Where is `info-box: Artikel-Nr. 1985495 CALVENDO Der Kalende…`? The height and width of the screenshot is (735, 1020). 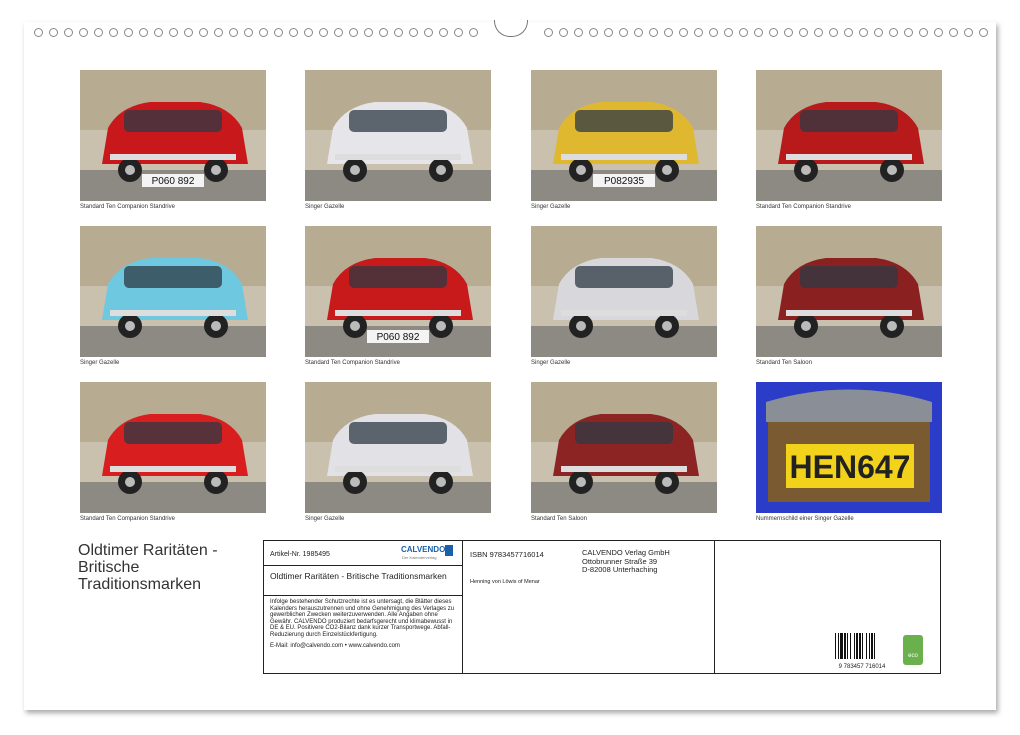 info-box: Artikel-Nr. 1985495 CALVENDO Der Kalende… is located at coordinates (602, 607).